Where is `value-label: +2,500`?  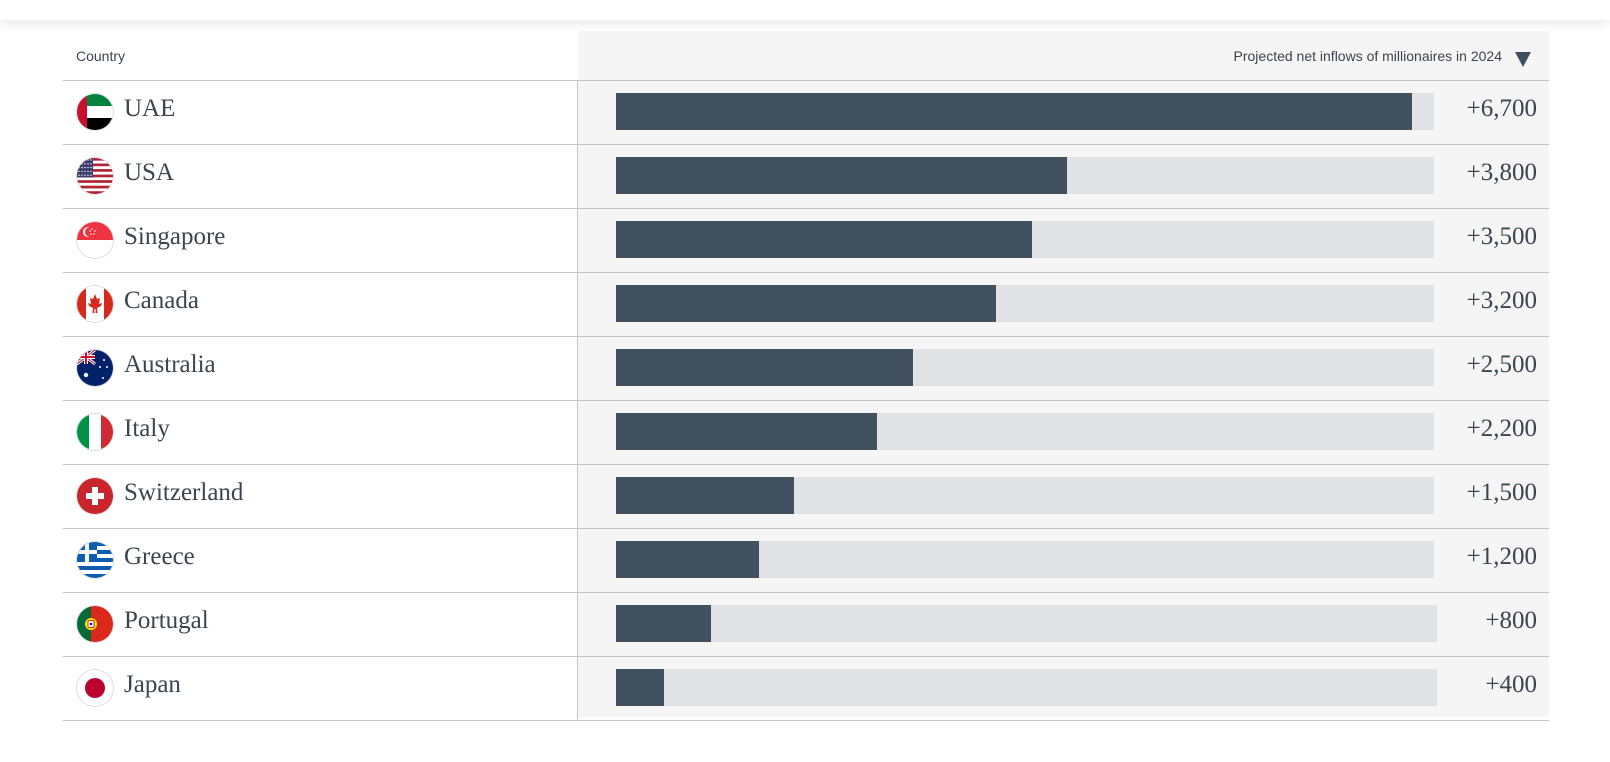
value-label: +2,500 is located at coordinates (1501, 364).